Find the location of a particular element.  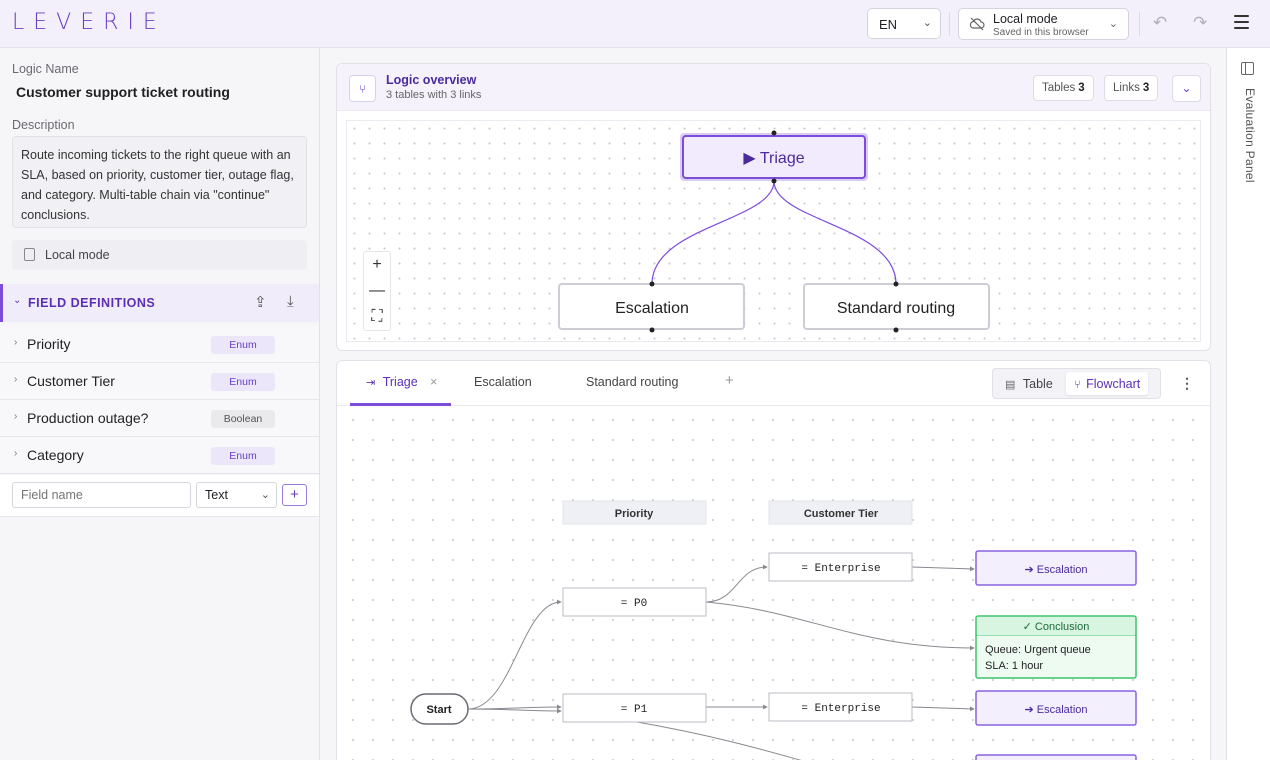

tables-count: 3 is located at coordinates (1081, 88).